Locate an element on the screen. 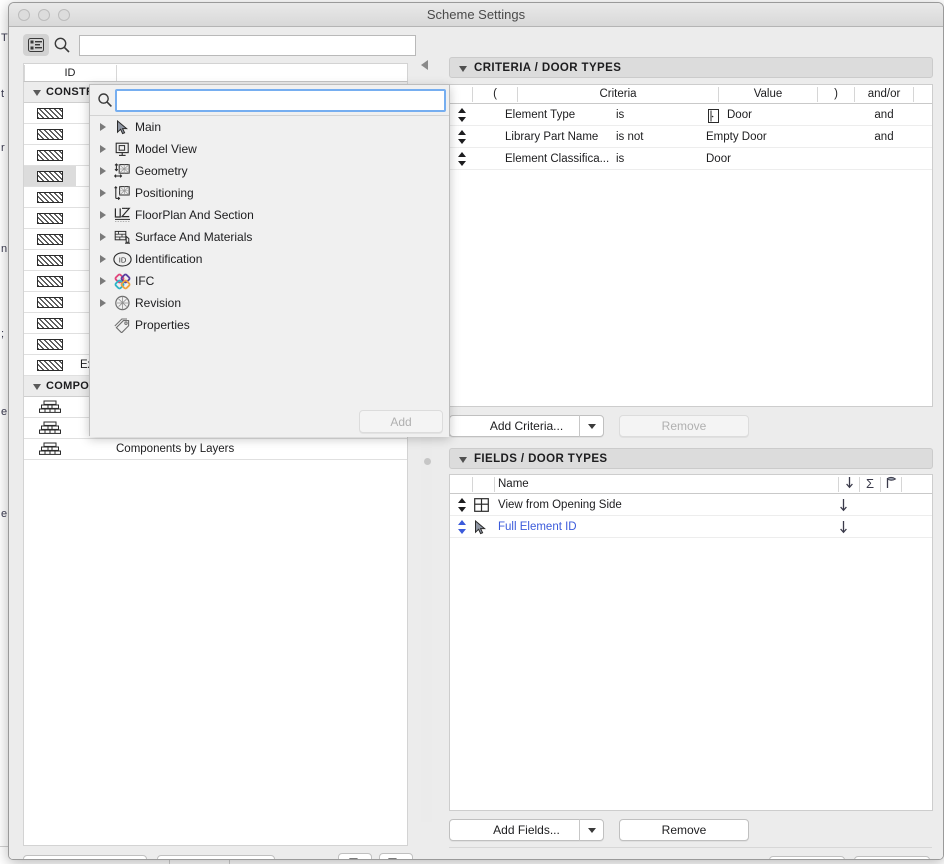 Image resolution: width=944 pixels, height=864 pixels. fields-section-header: FIELDS / DOOR TYPES is located at coordinates (691, 458).